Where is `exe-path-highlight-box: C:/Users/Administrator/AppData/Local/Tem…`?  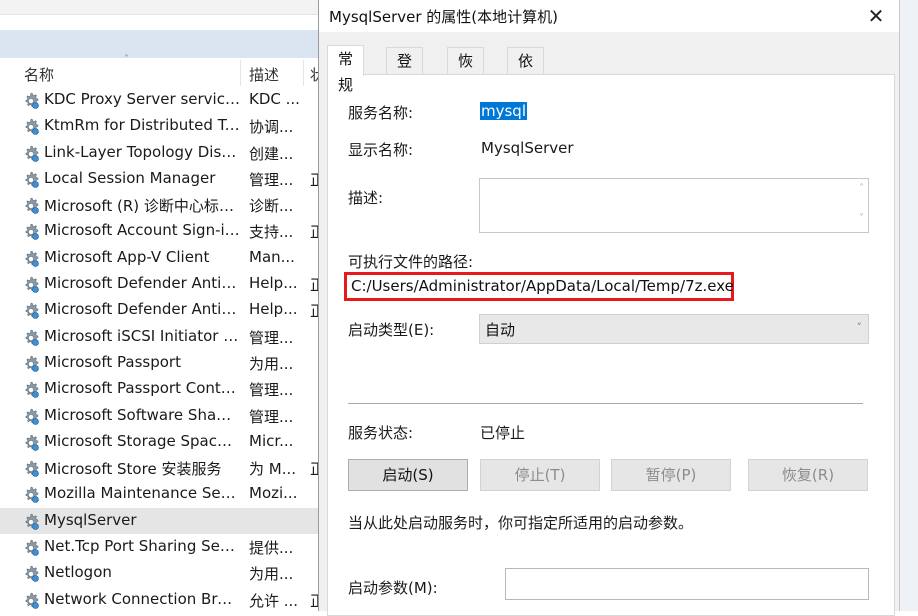 exe-path-highlight-box: C:/Users/Administrator/AppData/Local/Tem… is located at coordinates (539, 286).